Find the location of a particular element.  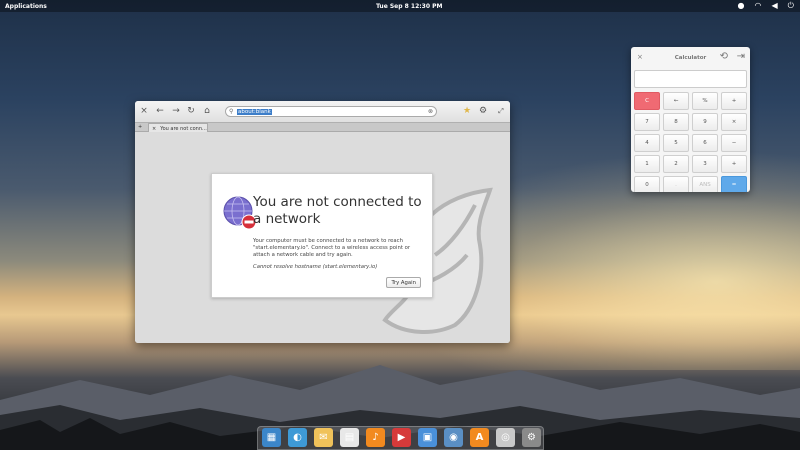

calc-key: 6 is located at coordinates (705, 143).